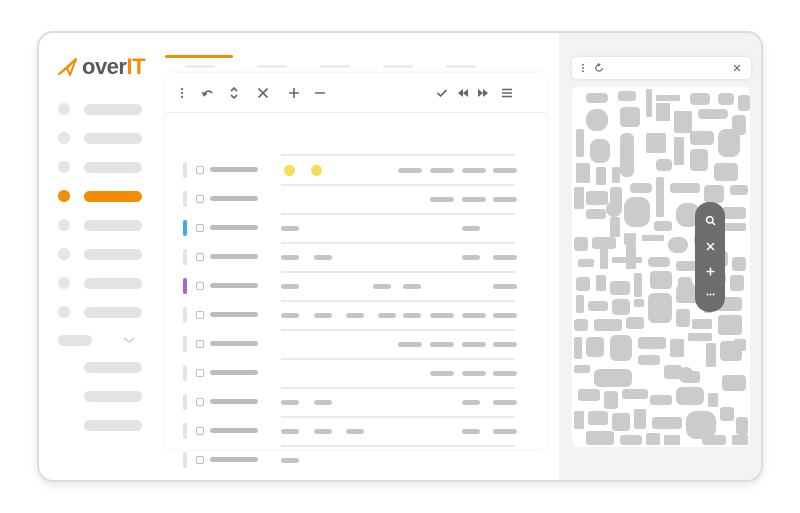 This screenshot has width=800, height=513. Describe the element at coordinates (182, 93) in the screenshot. I see `toolbar-more-button` at that location.